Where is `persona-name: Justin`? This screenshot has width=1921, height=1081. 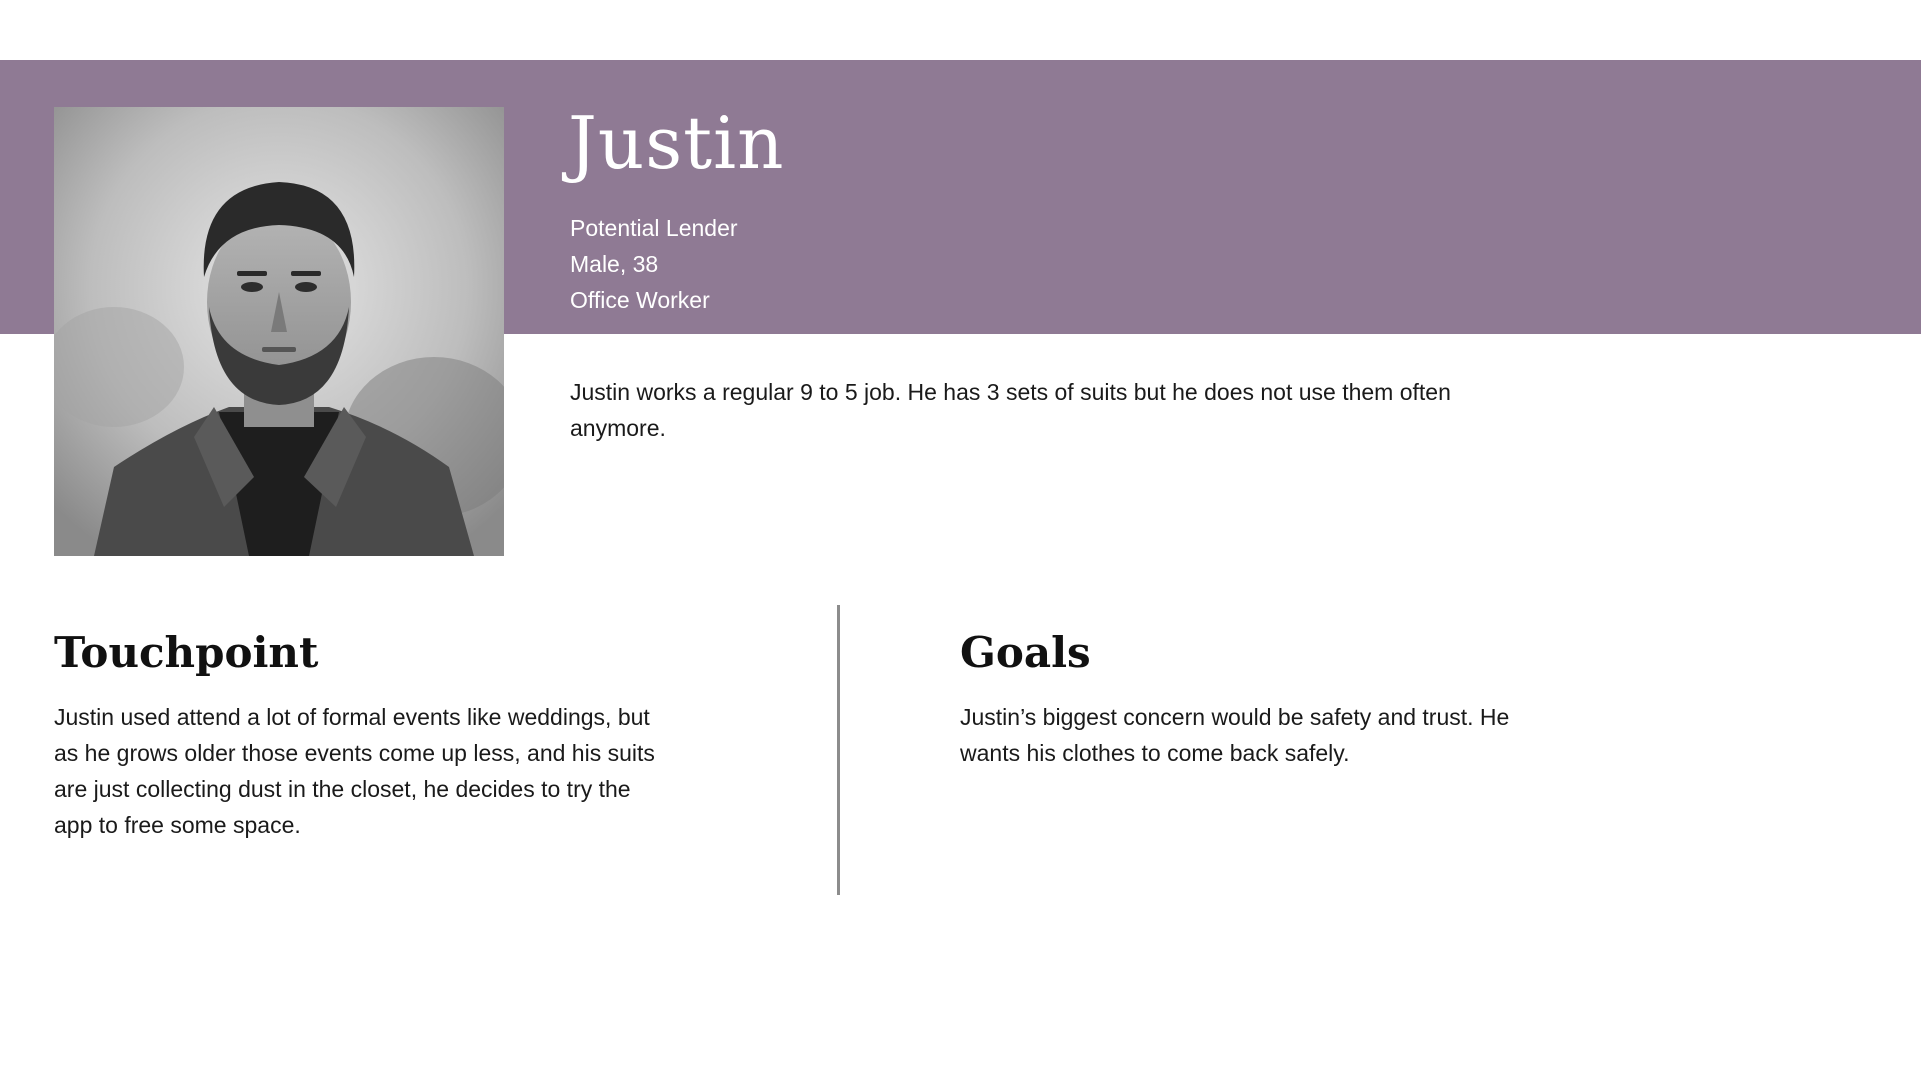
persona-name: Justin is located at coordinates (676, 143).